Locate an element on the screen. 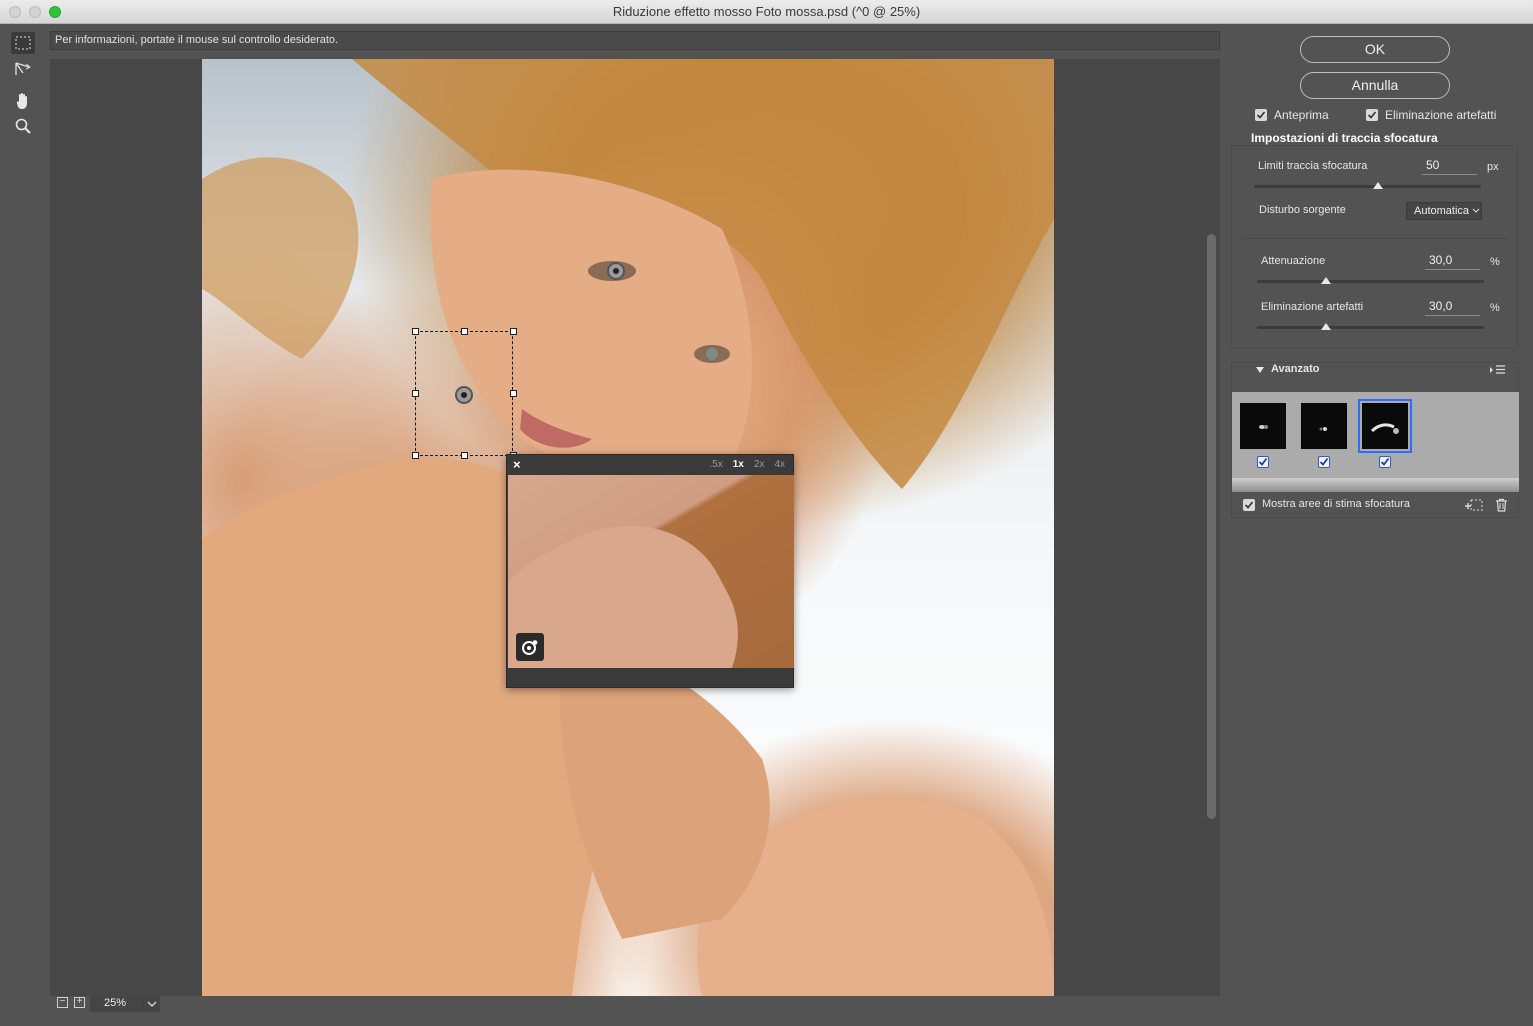 The width and height of the screenshot is (1533, 1026). blur-direction-tool is located at coordinates (23, 69).